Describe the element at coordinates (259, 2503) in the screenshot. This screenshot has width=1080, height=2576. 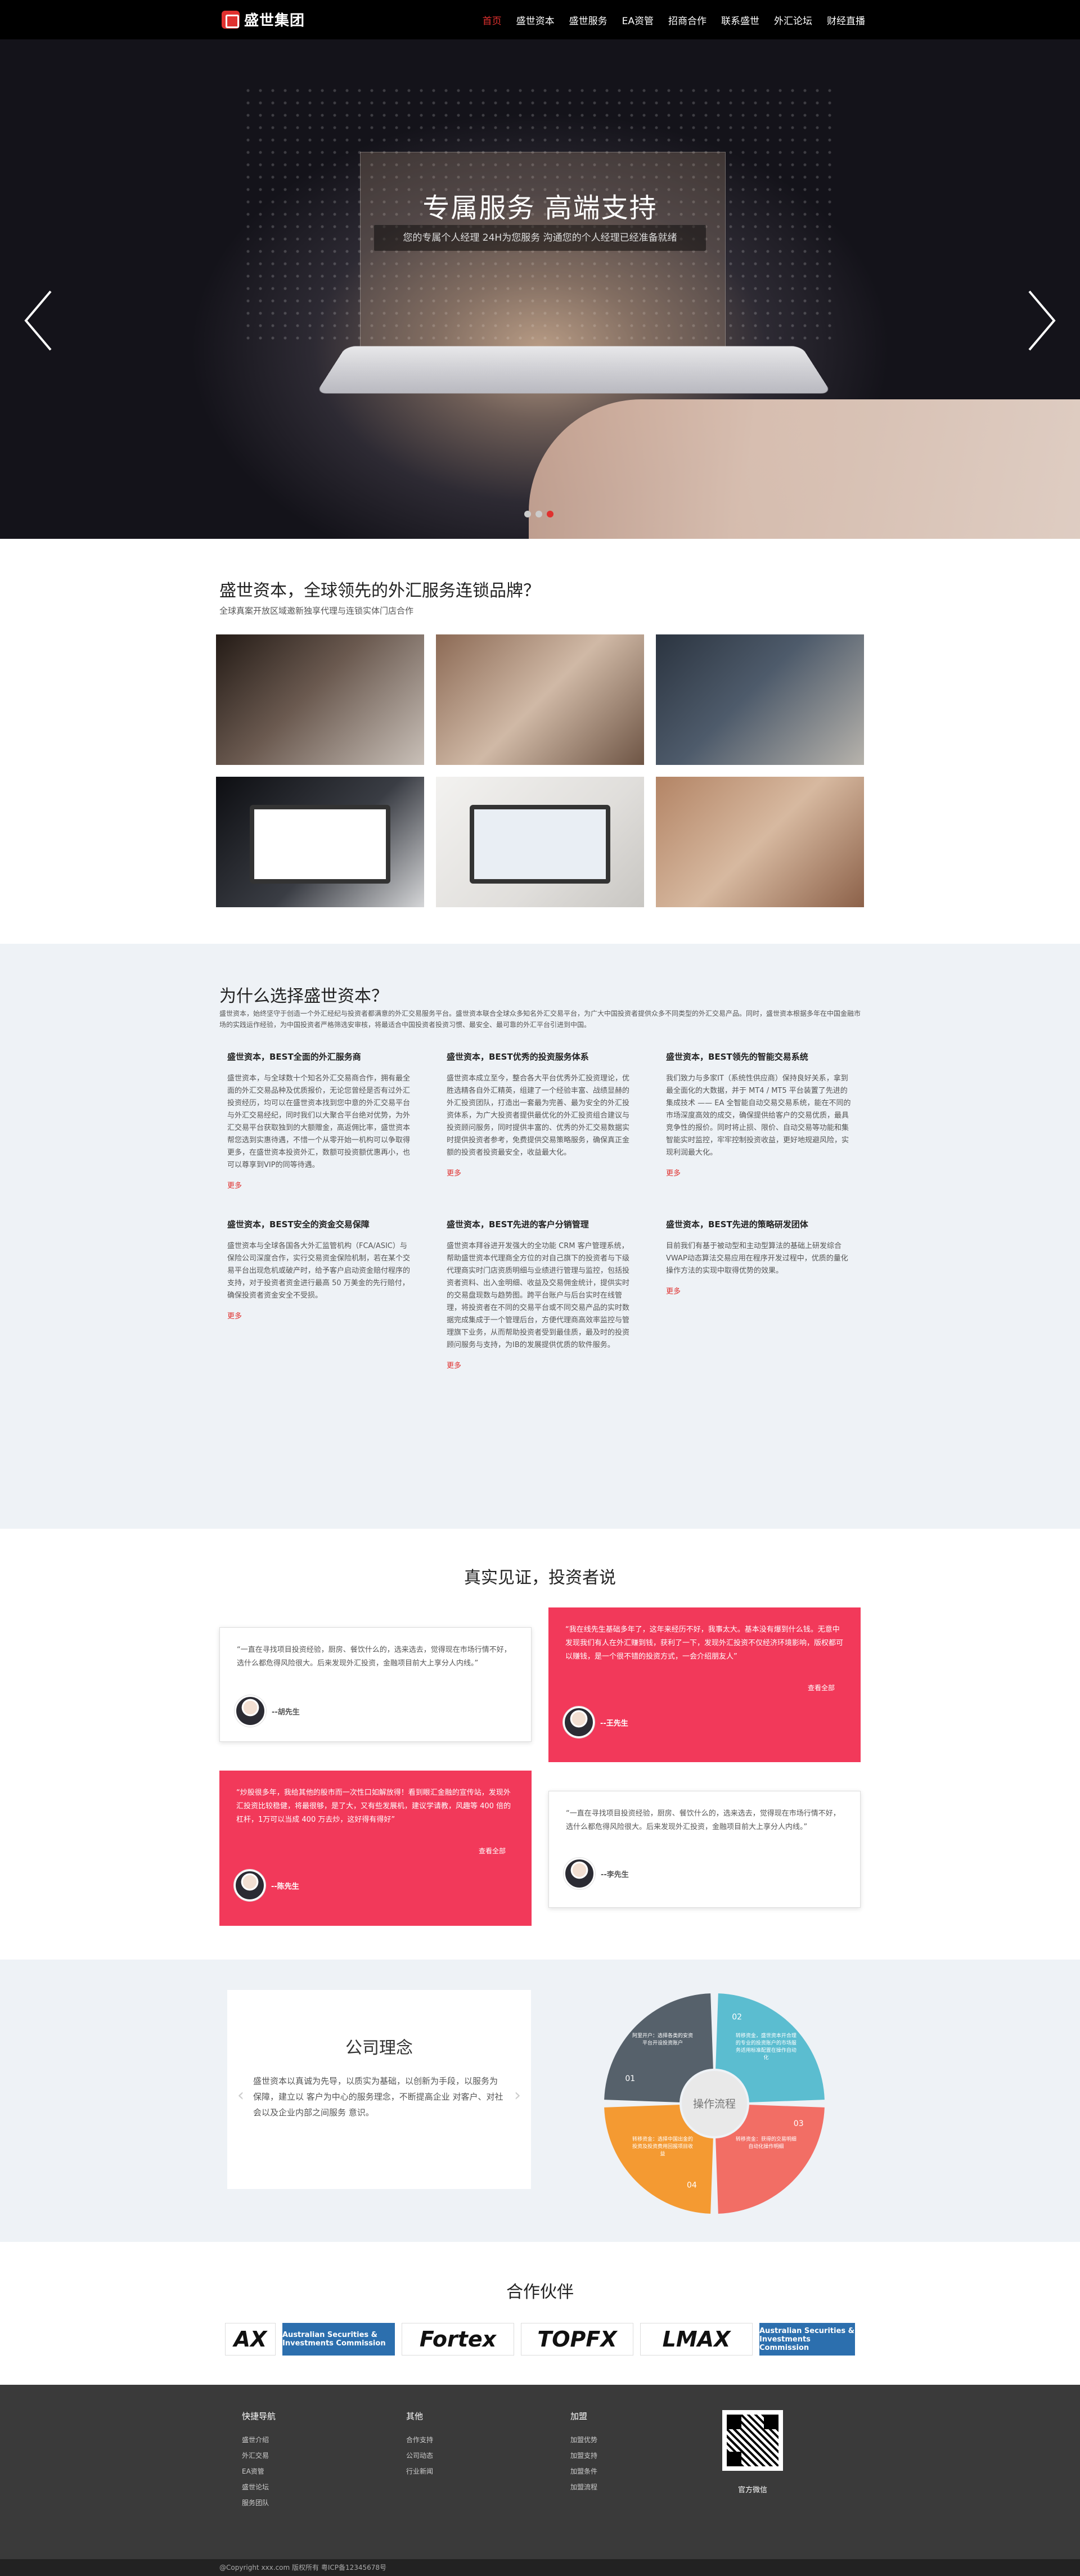
I see `footer-link: 服务团队` at that location.